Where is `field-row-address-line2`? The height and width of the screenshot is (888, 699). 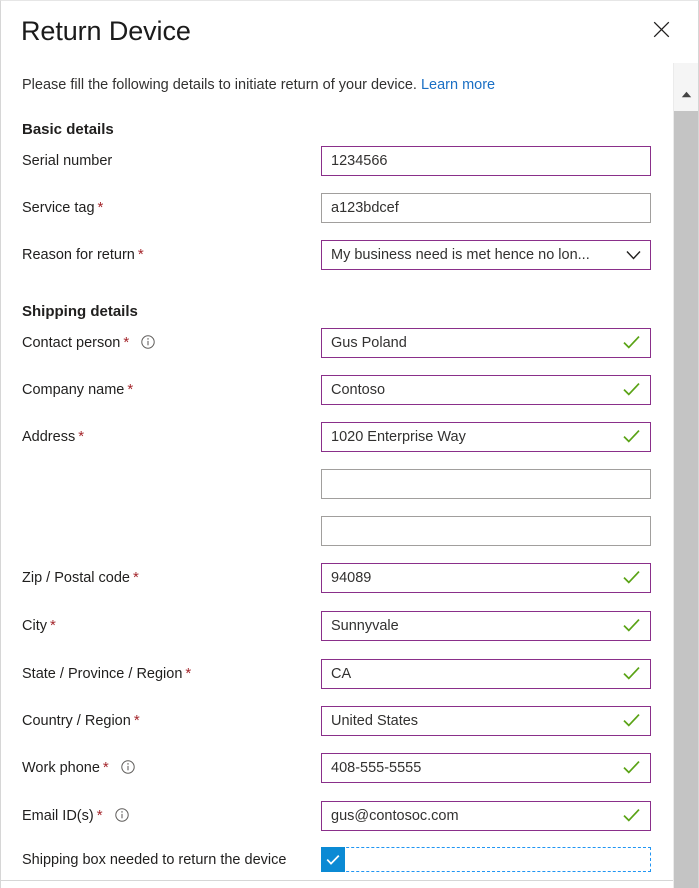 field-row-address-line2 is located at coordinates (349, 484).